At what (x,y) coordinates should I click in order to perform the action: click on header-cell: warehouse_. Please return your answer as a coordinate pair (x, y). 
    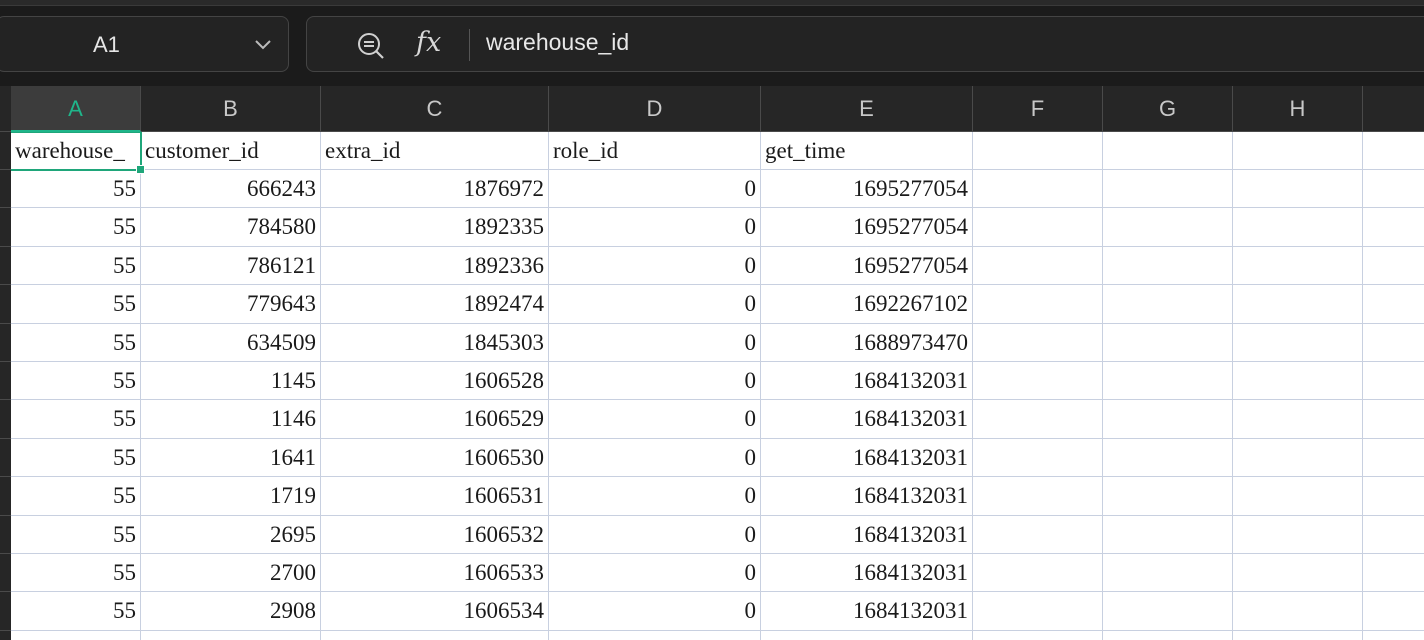
    Looking at the image, I should click on (76, 151).